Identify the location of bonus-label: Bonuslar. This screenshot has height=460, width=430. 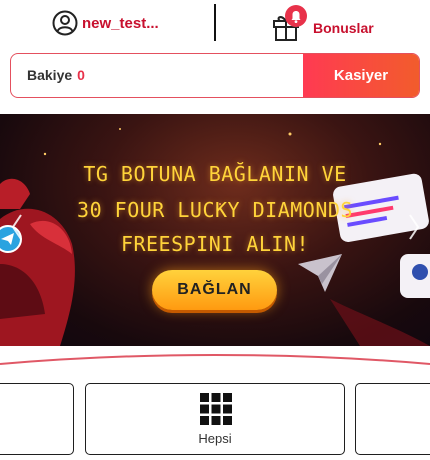
(343, 28).